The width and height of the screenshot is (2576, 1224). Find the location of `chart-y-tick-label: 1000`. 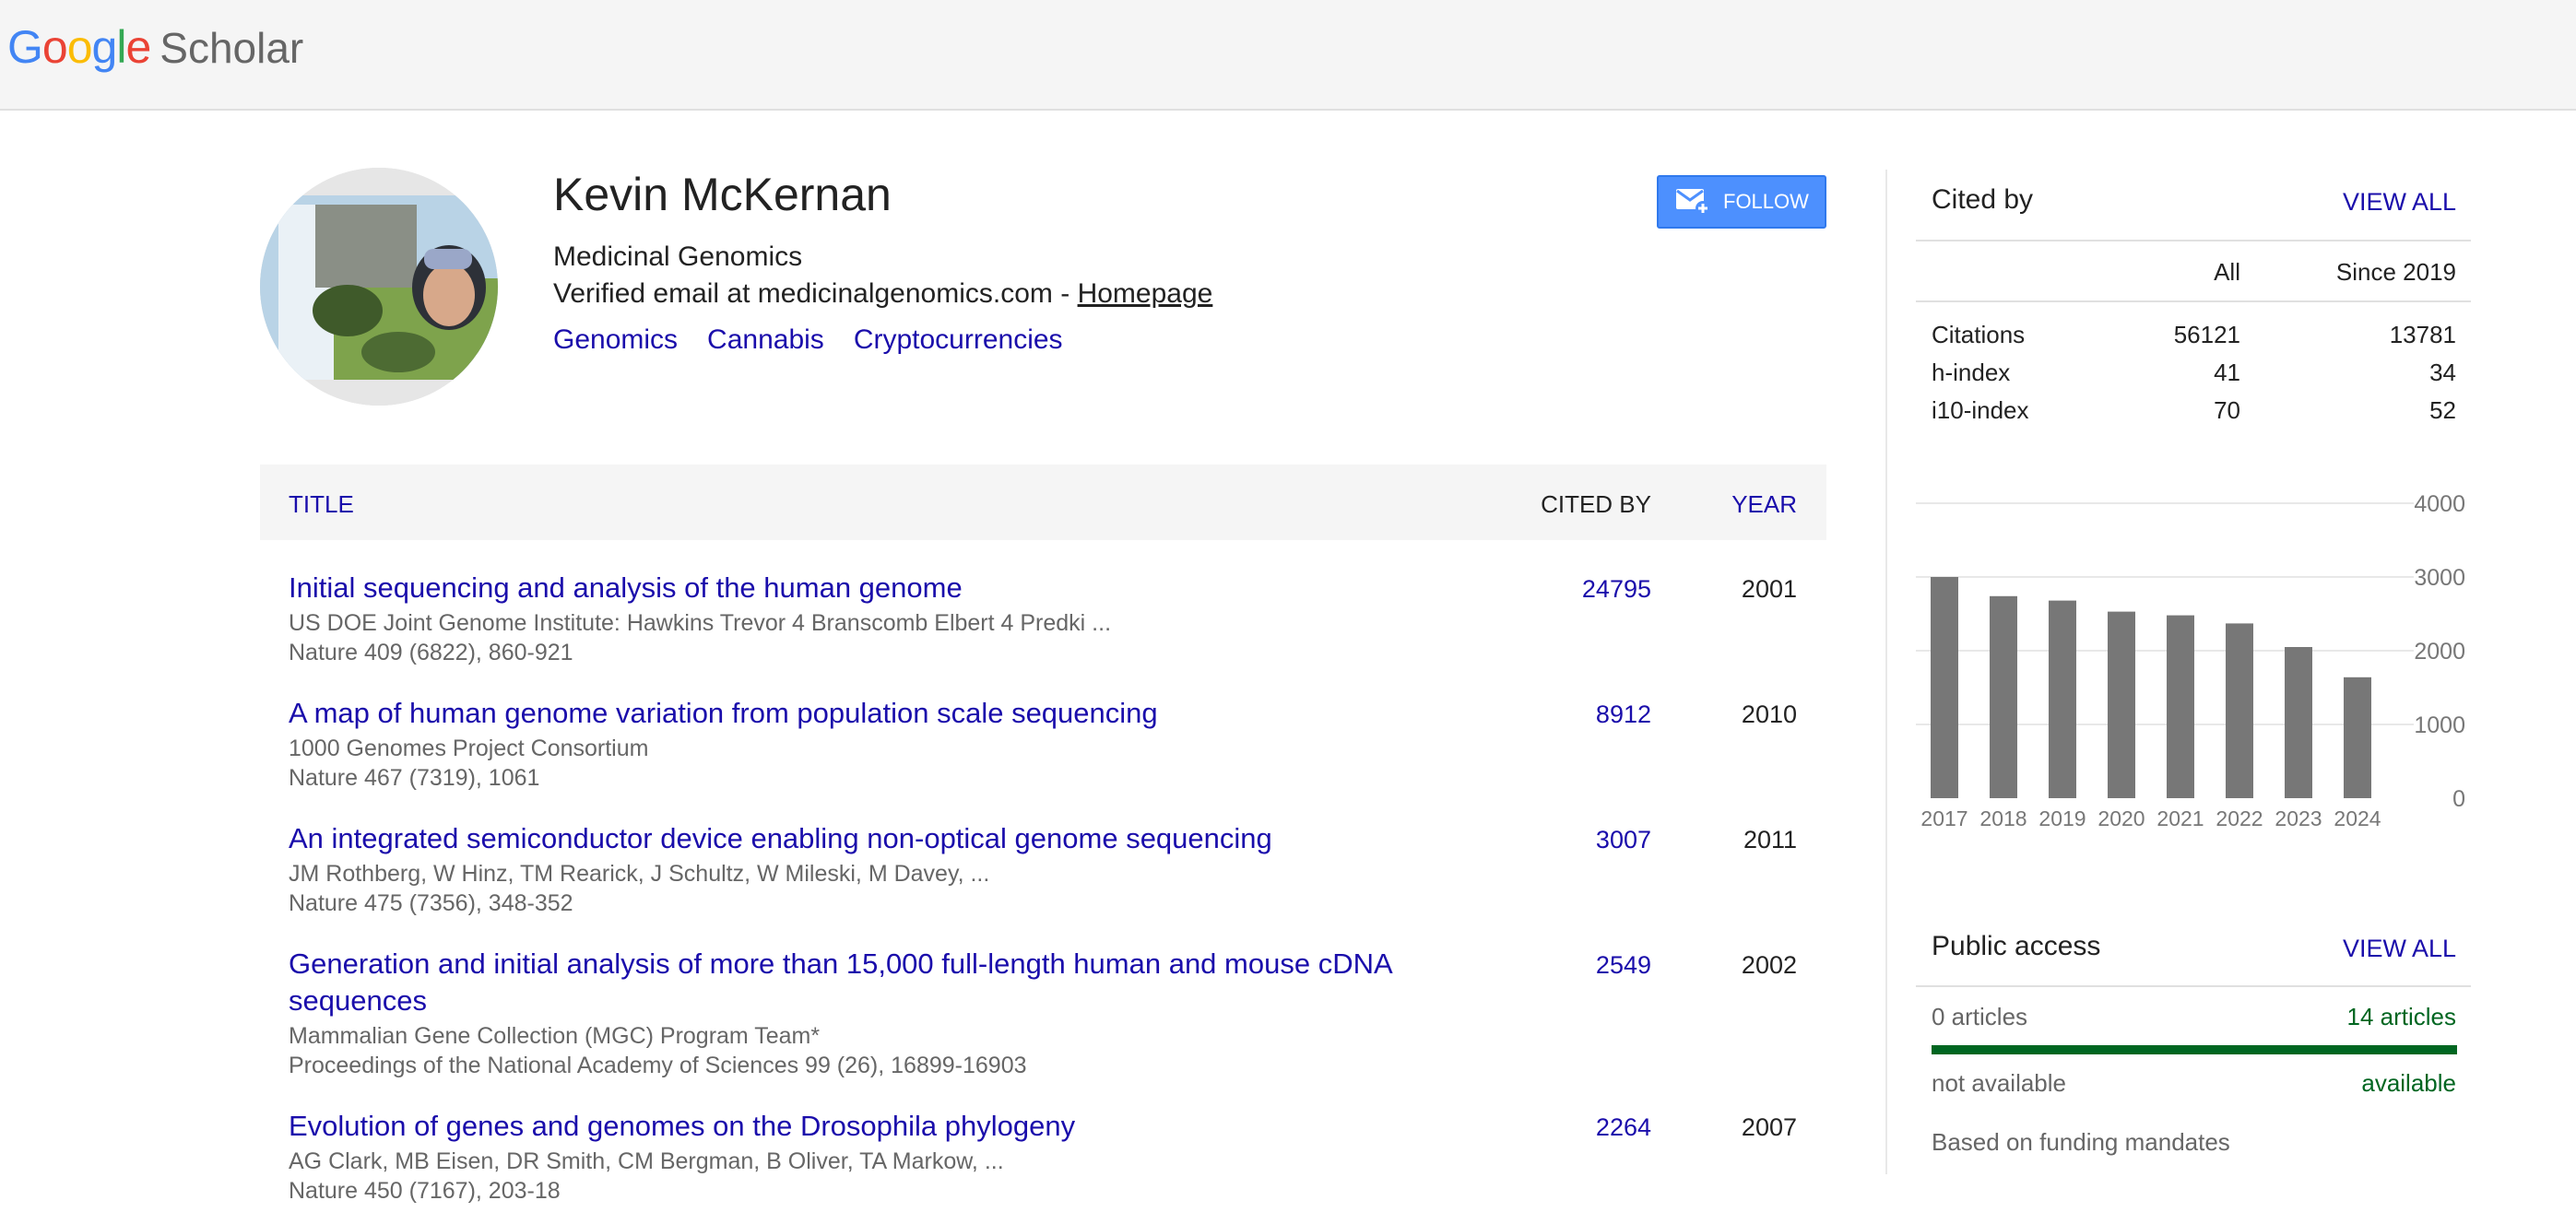

chart-y-tick-label: 1000 is located at coordinates (2439, 725).